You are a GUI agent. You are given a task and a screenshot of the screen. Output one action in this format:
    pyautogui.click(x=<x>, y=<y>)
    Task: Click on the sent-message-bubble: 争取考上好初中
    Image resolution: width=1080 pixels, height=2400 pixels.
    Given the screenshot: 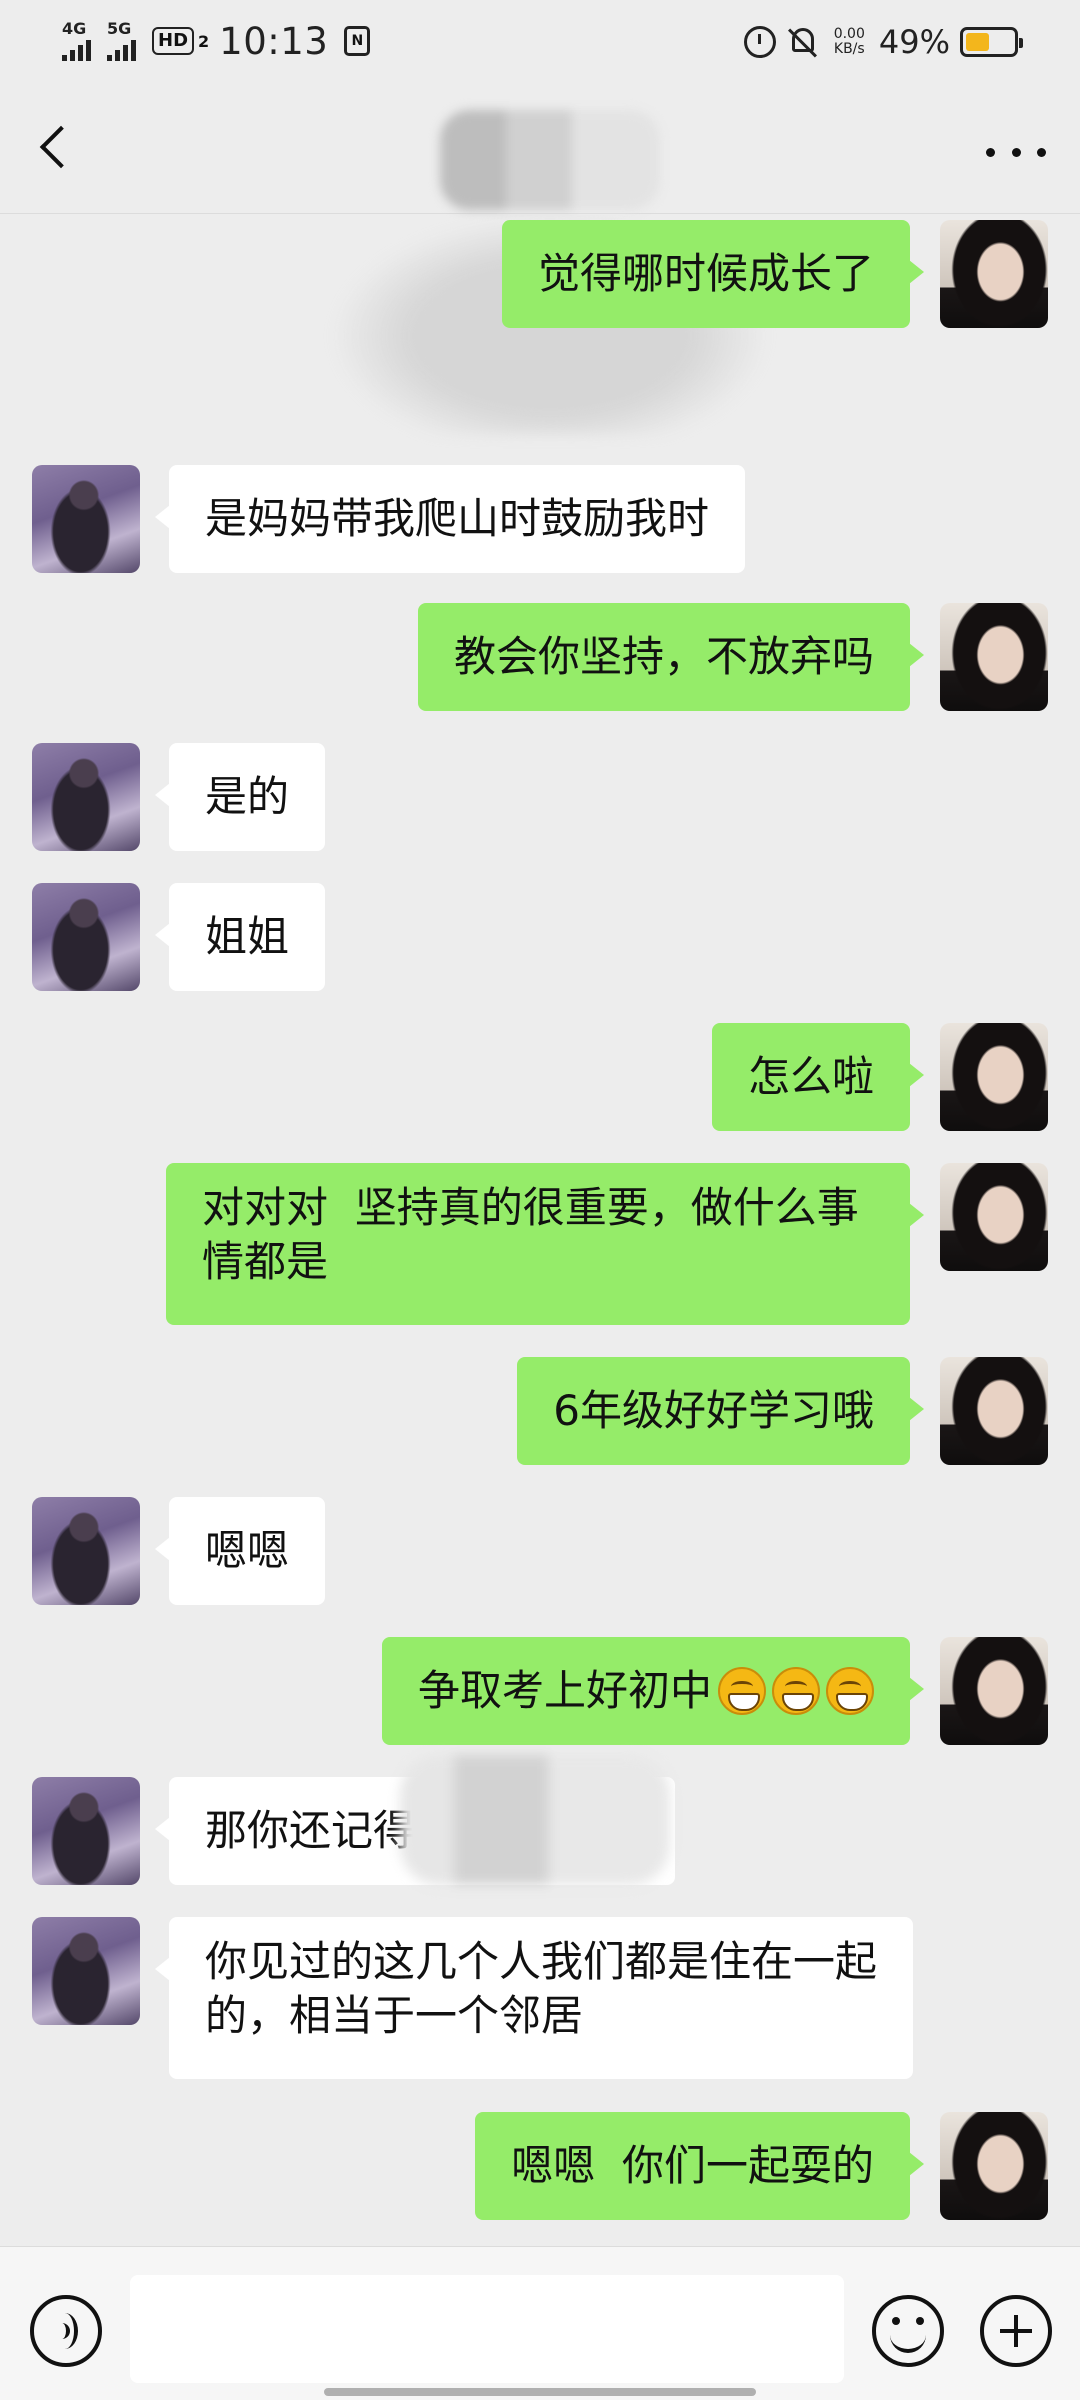 What is the action you would take?
    pyautogui.click(x=653, y=1691)
    